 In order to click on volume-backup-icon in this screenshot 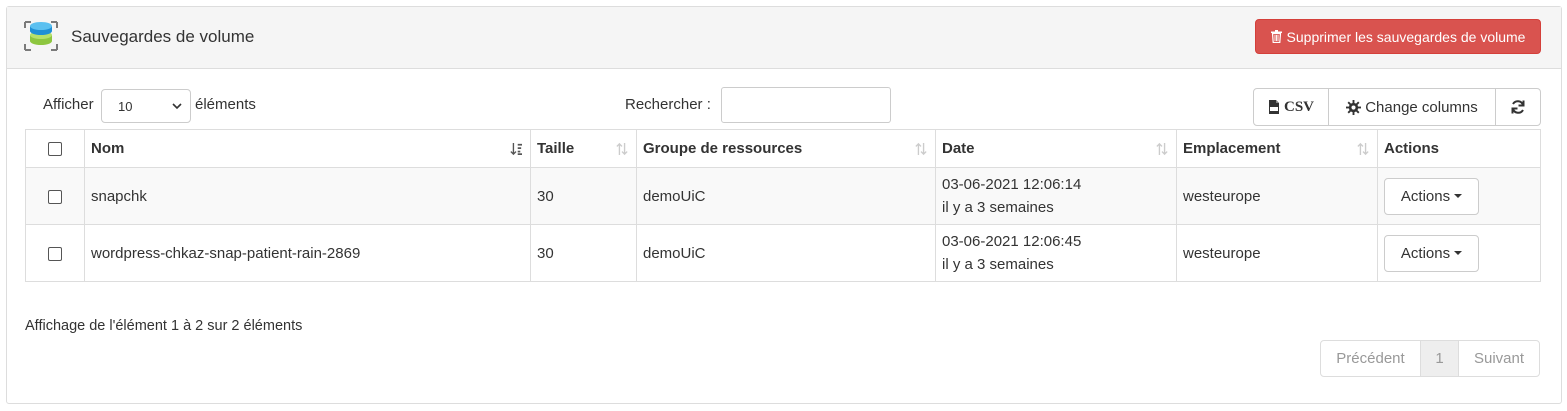, I will do `click(41, 36)`.